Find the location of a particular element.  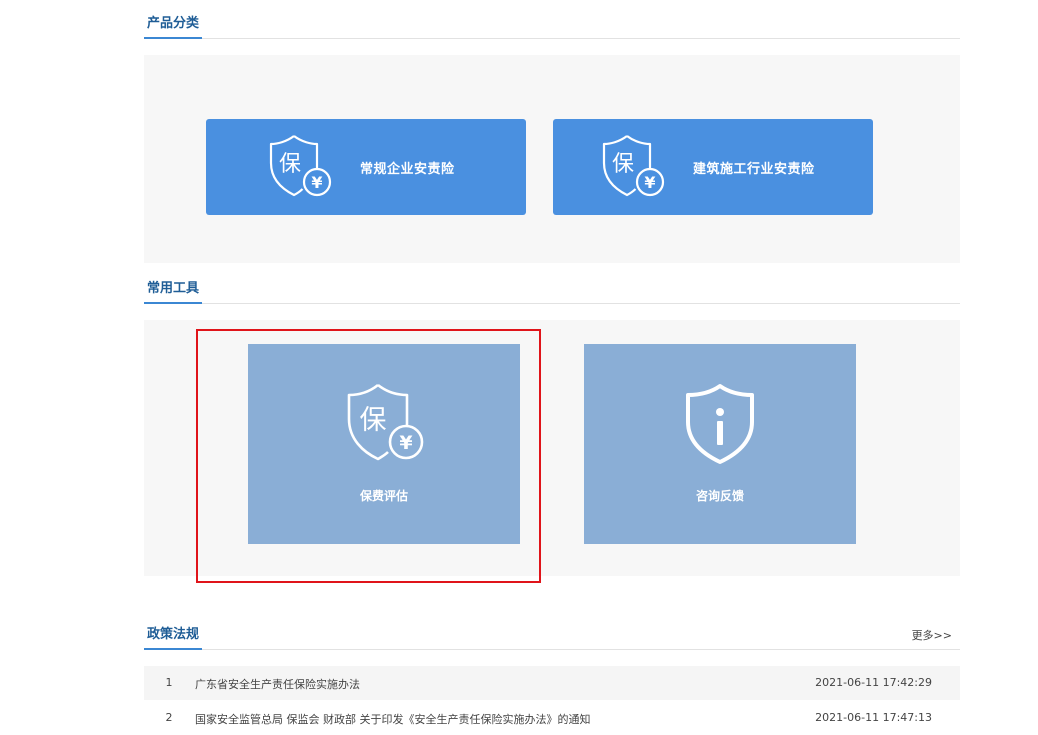

products-section-title: 产品分类 is located at coordinates (173, 25).